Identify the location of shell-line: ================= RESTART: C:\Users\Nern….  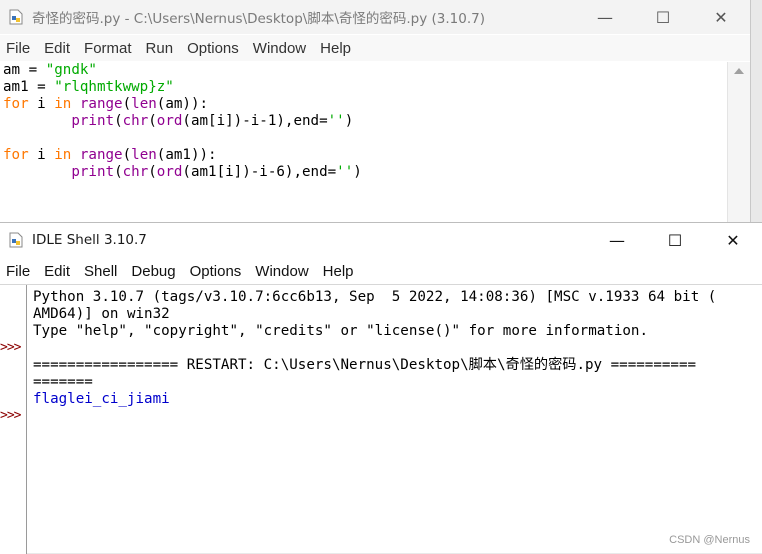
(365, 365).